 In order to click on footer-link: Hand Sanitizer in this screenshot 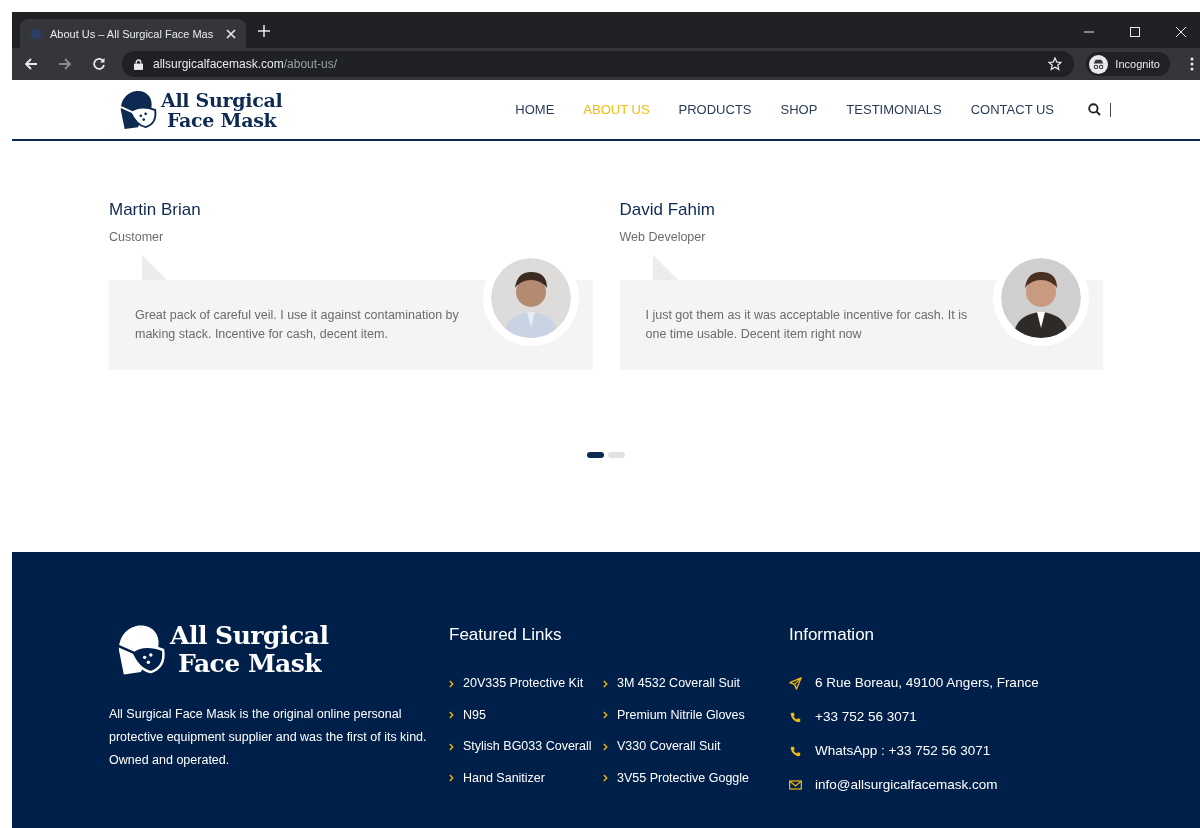, I will do `click(504, 778)`.